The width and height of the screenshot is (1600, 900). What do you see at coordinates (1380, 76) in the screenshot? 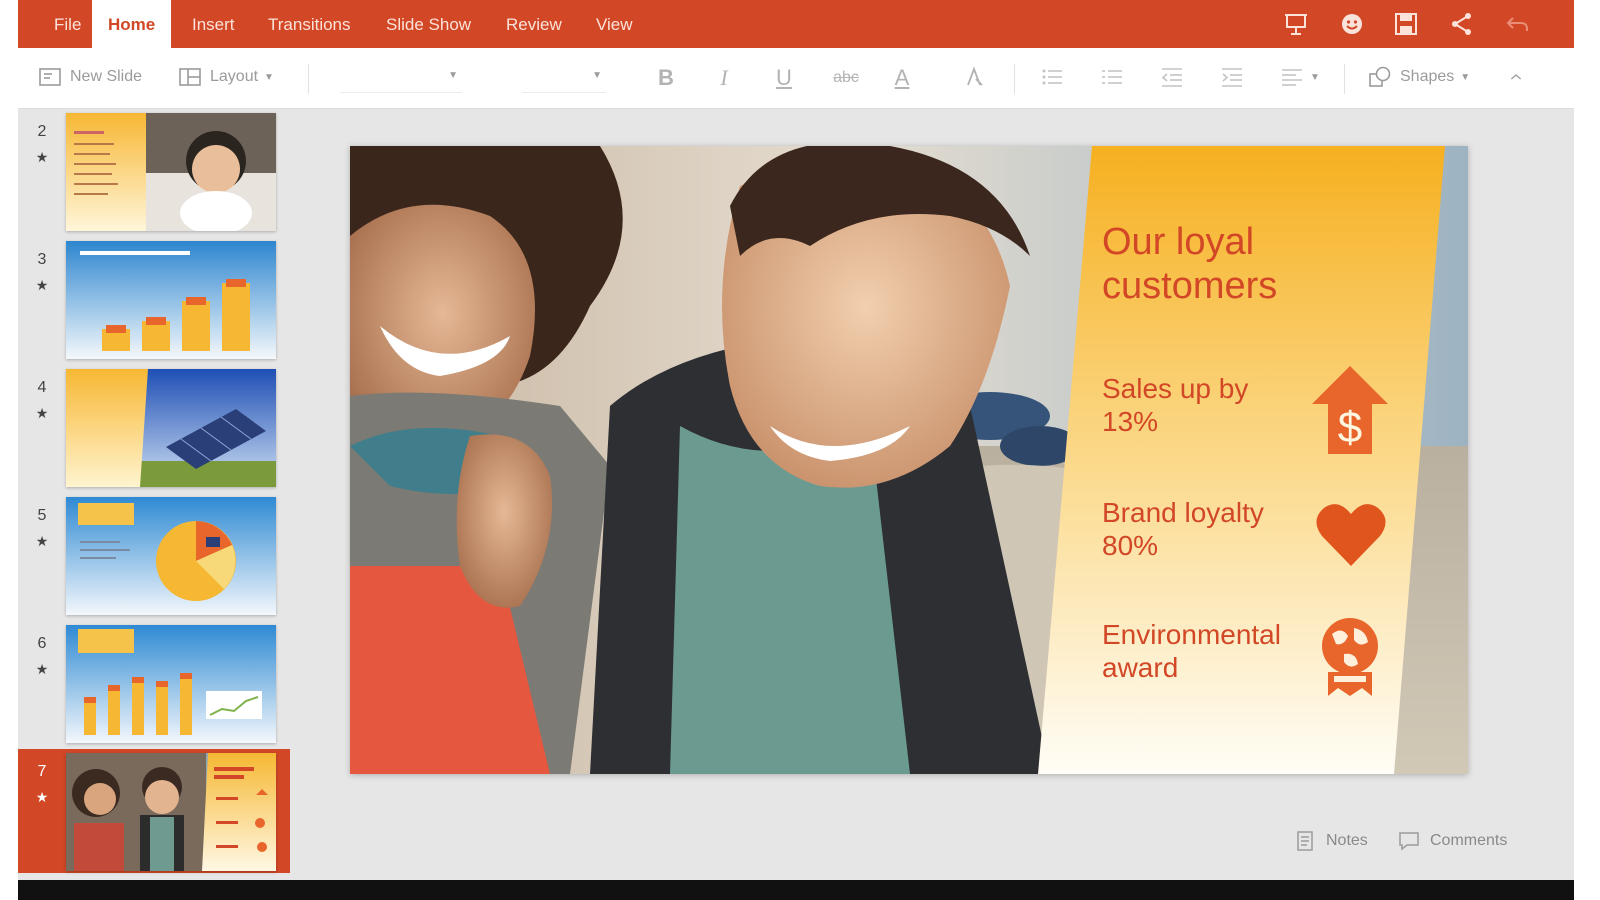
I see `shapes-icon` at bounding box center [1380, 76].